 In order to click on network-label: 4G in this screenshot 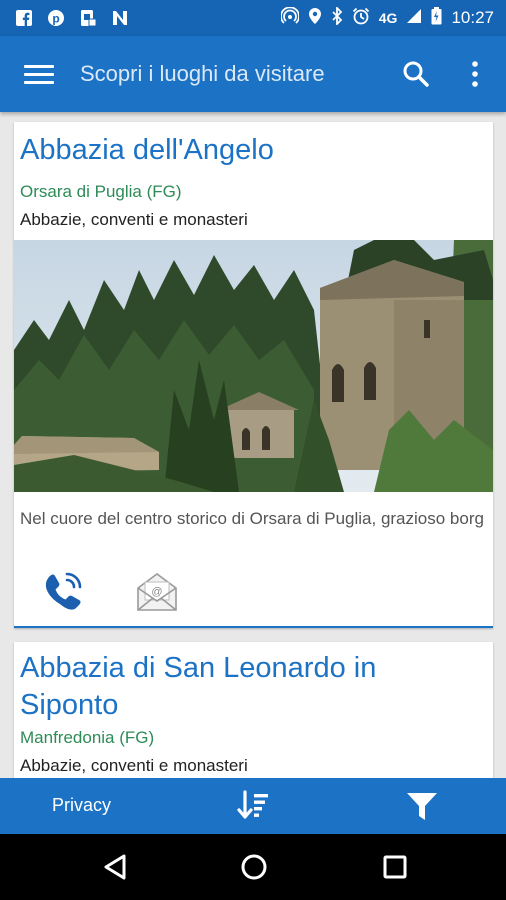, I will do `click(388, 18)`.